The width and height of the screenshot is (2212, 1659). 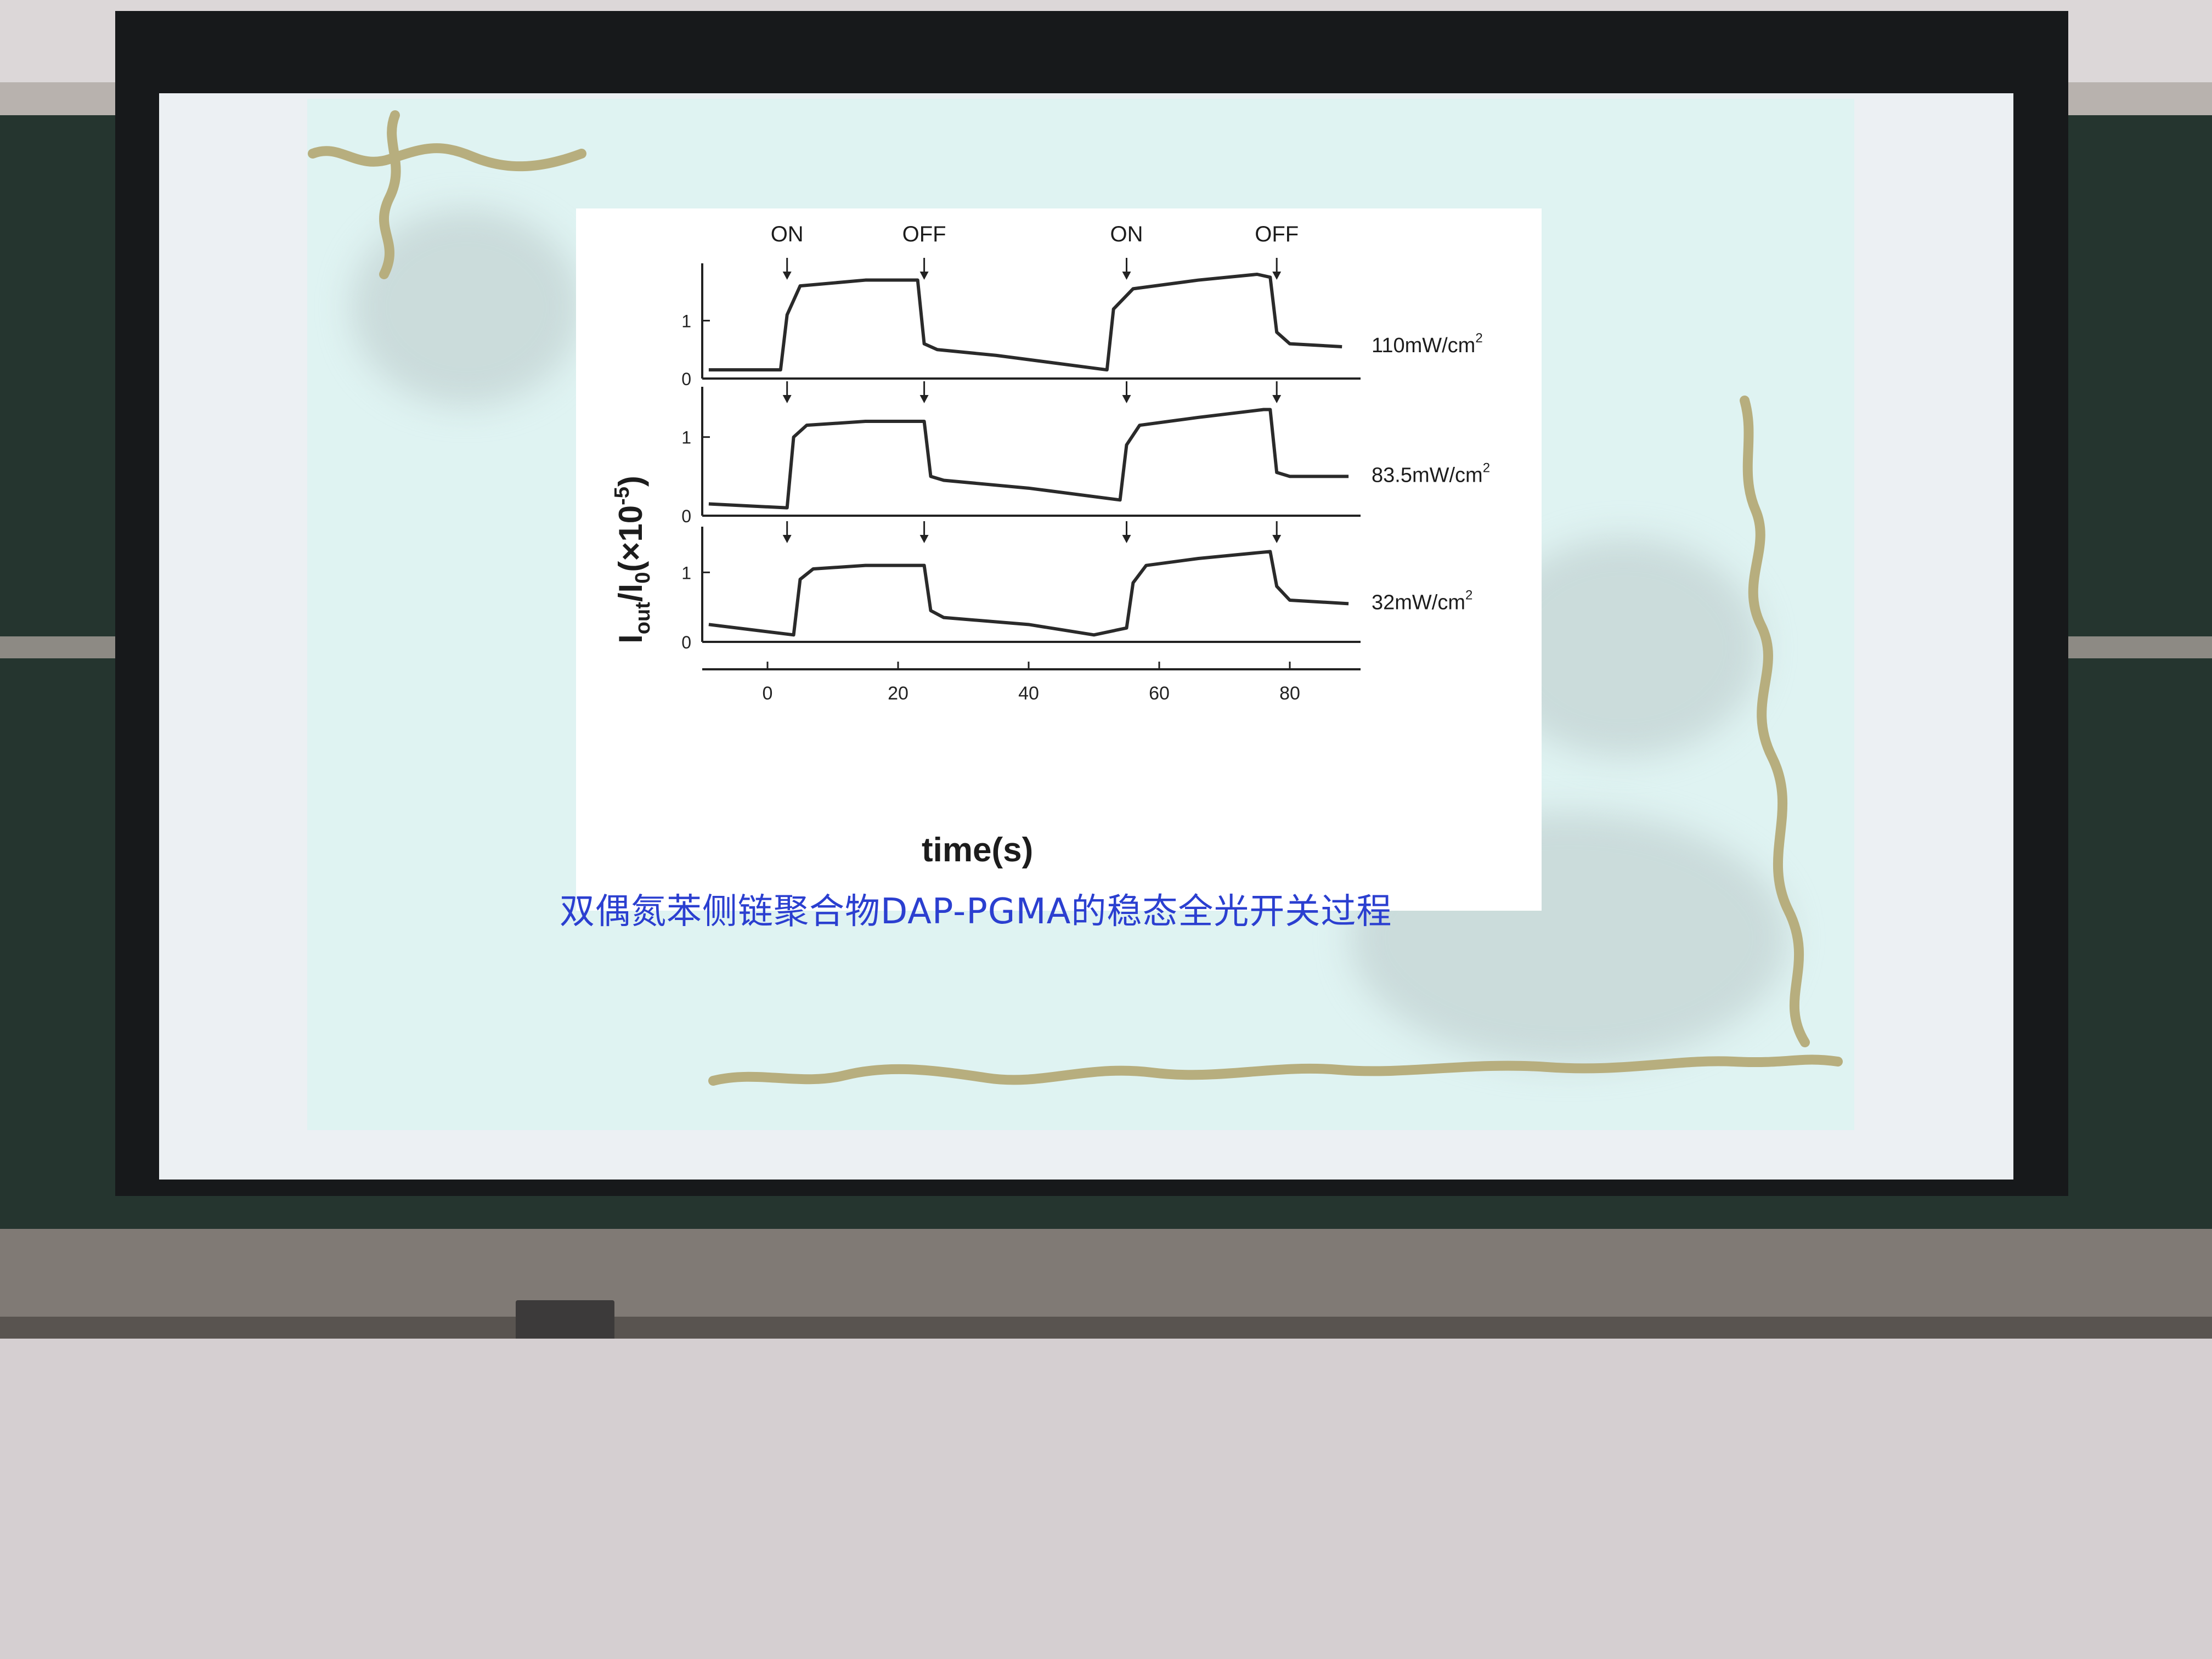 I want to click on panel-3-series-label: 32mW/cm2, so click(x=1422, y=601).